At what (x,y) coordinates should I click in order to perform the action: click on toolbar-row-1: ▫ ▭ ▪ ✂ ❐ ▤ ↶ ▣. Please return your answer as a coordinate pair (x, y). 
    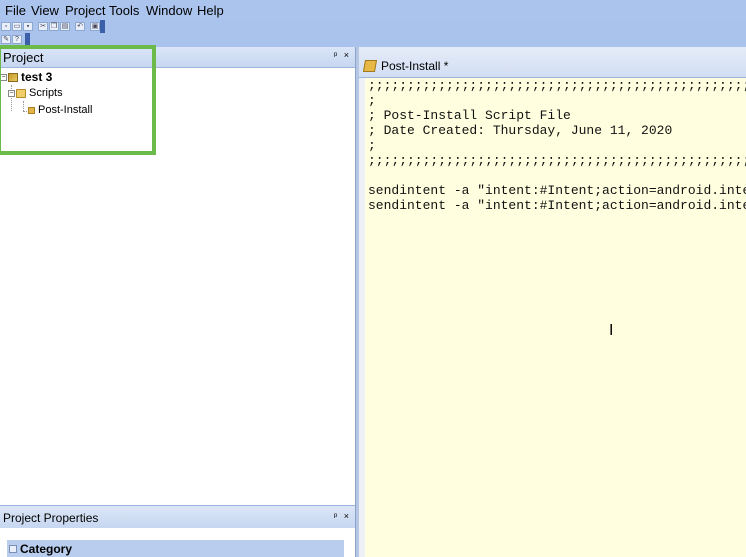
    Looking at the image, I should click on (50, 27).